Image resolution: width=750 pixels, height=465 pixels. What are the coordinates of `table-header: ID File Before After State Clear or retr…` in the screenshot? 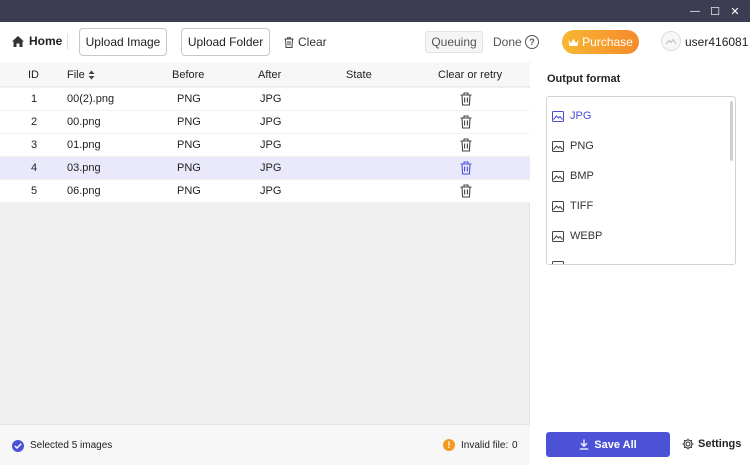 It's located at (265, 74).